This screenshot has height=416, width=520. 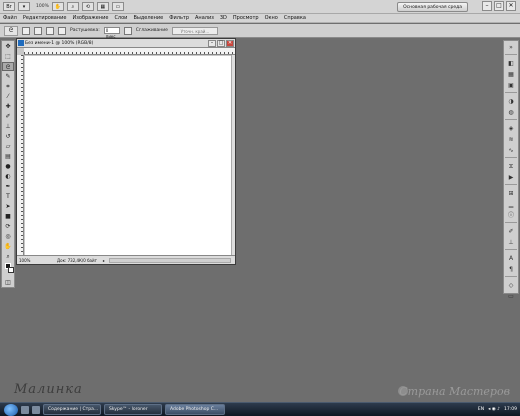 What do you see at coordinates (179, 18) in the screenshot?
I see `menu-filter: Фильтр` at bounding box center [179, 18].